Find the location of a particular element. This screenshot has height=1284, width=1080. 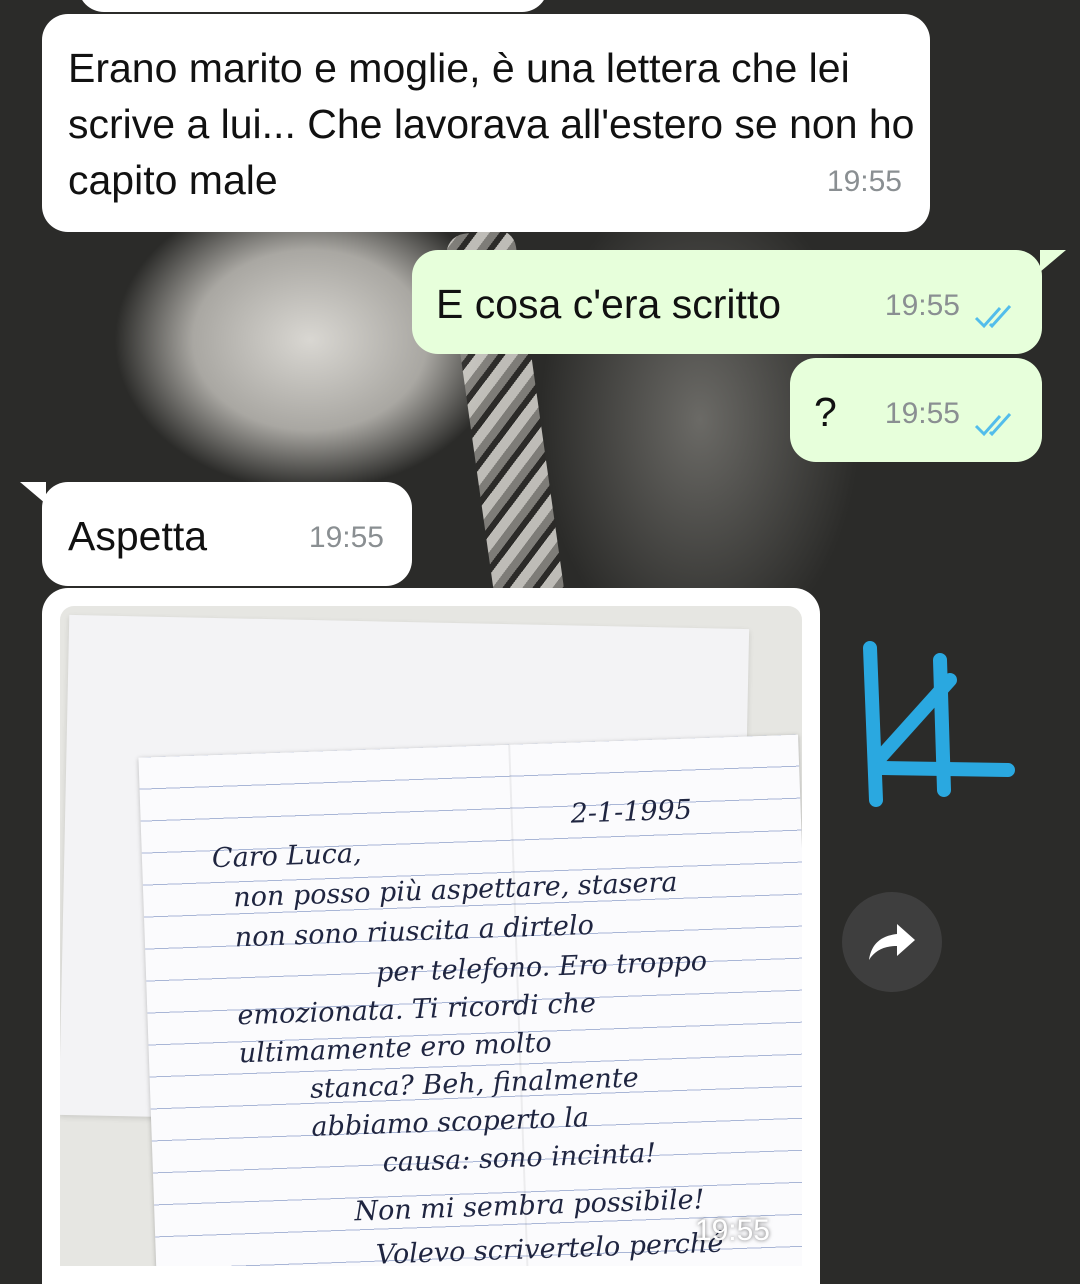

letter-line: Caro Luca, is located at coordinates (287, 856).